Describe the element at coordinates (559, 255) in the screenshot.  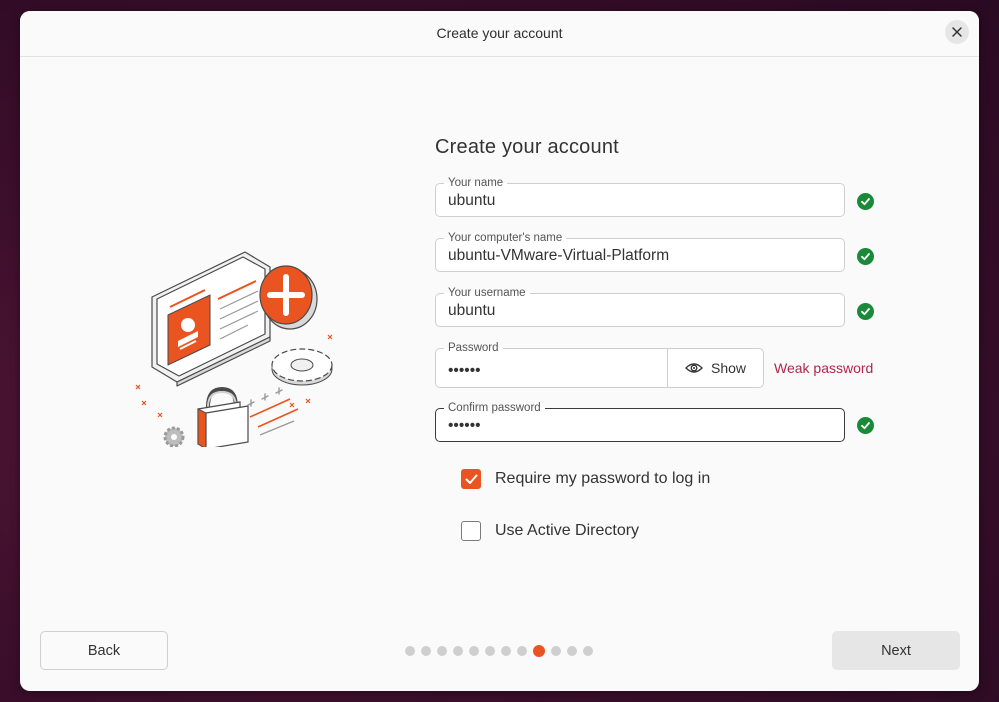
I see `computer-name-value: ubuntu-VMware-Virtual-Platform` at that location.